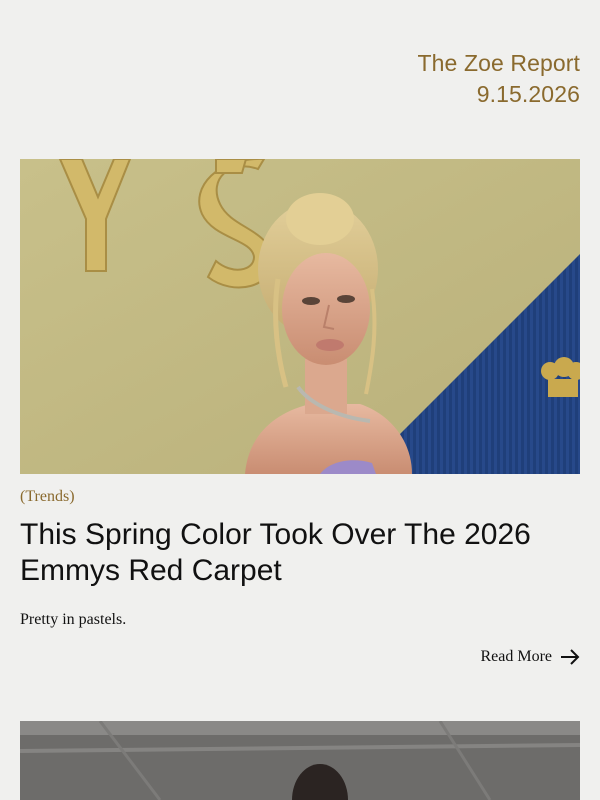 Image resolution: width=600 pixels, height=800 pixels. I want to click on article-dek: Pretty in pastels., so click(73, 619).